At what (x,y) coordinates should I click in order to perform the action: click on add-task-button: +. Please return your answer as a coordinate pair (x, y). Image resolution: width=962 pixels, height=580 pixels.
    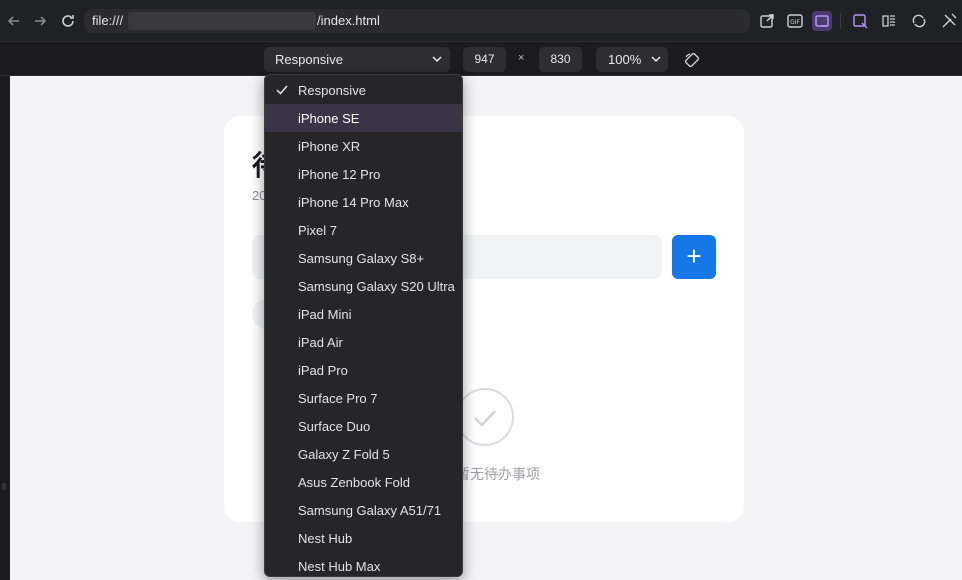
    Looking at the image, I should click on (694, 257).